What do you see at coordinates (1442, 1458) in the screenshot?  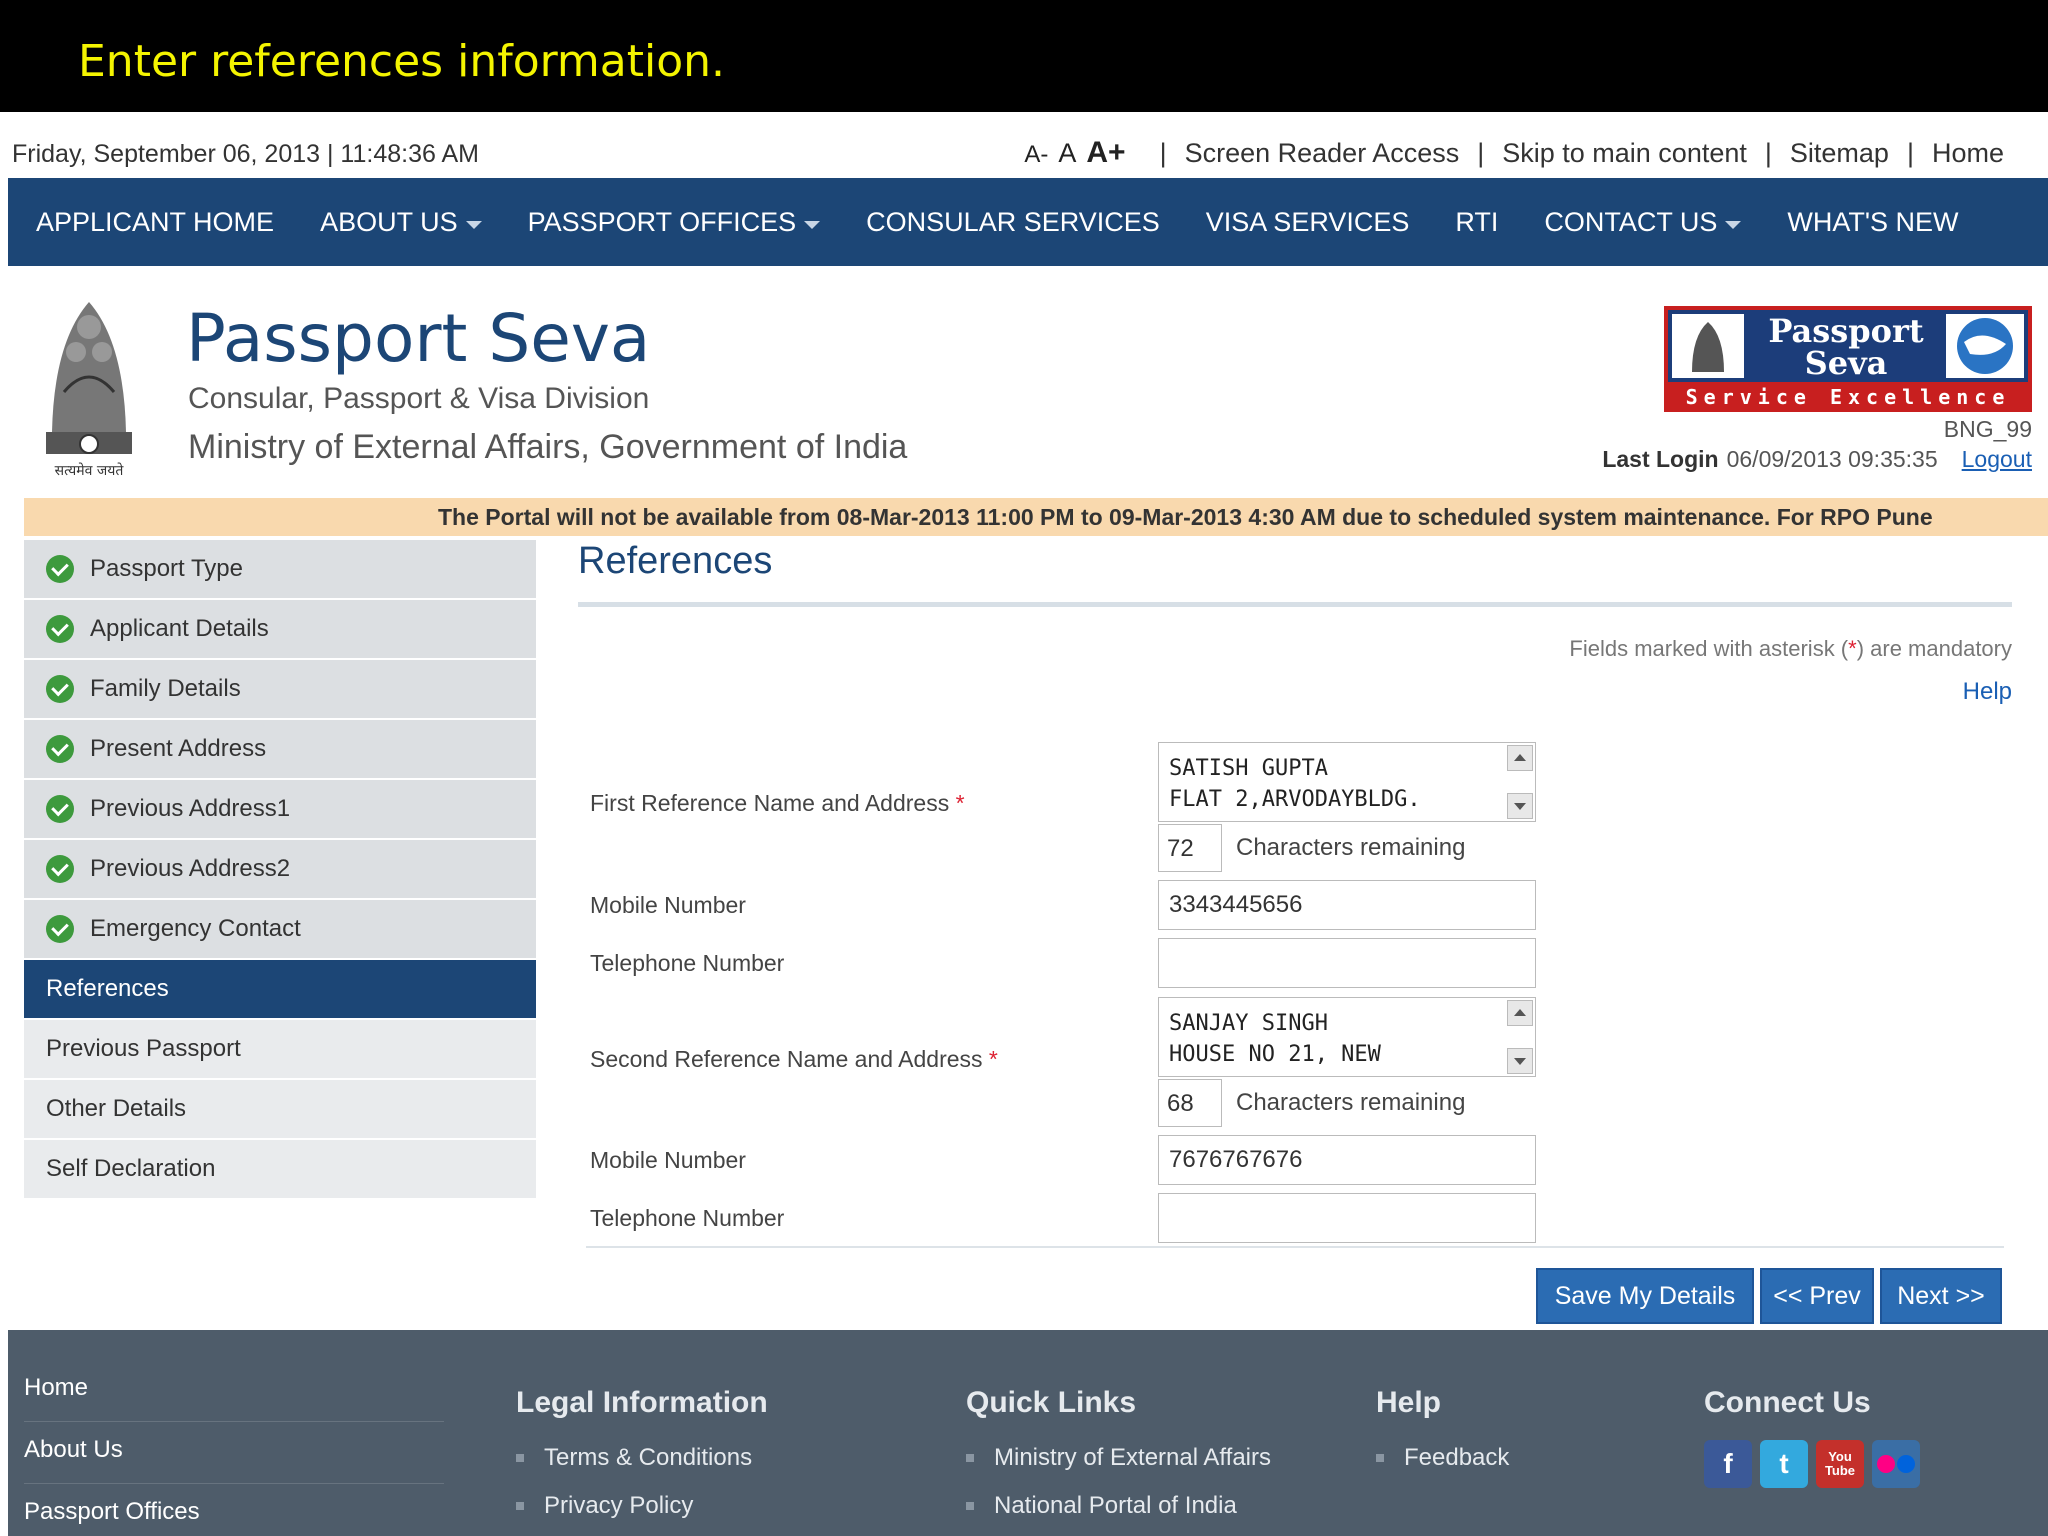 I see `feedback-link: Feedback` at bounding box center [1442, 1458].